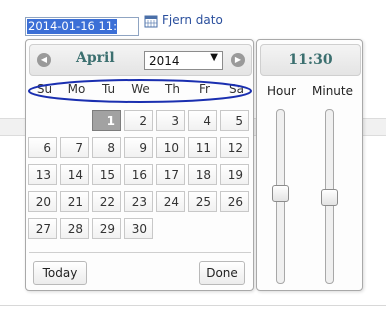 The height and width of the screenshot is (315, 386). What do you see at coordinates (138, 120) in the screenshot?
I see `day-cell: 2` at bounding box center [138, 120].